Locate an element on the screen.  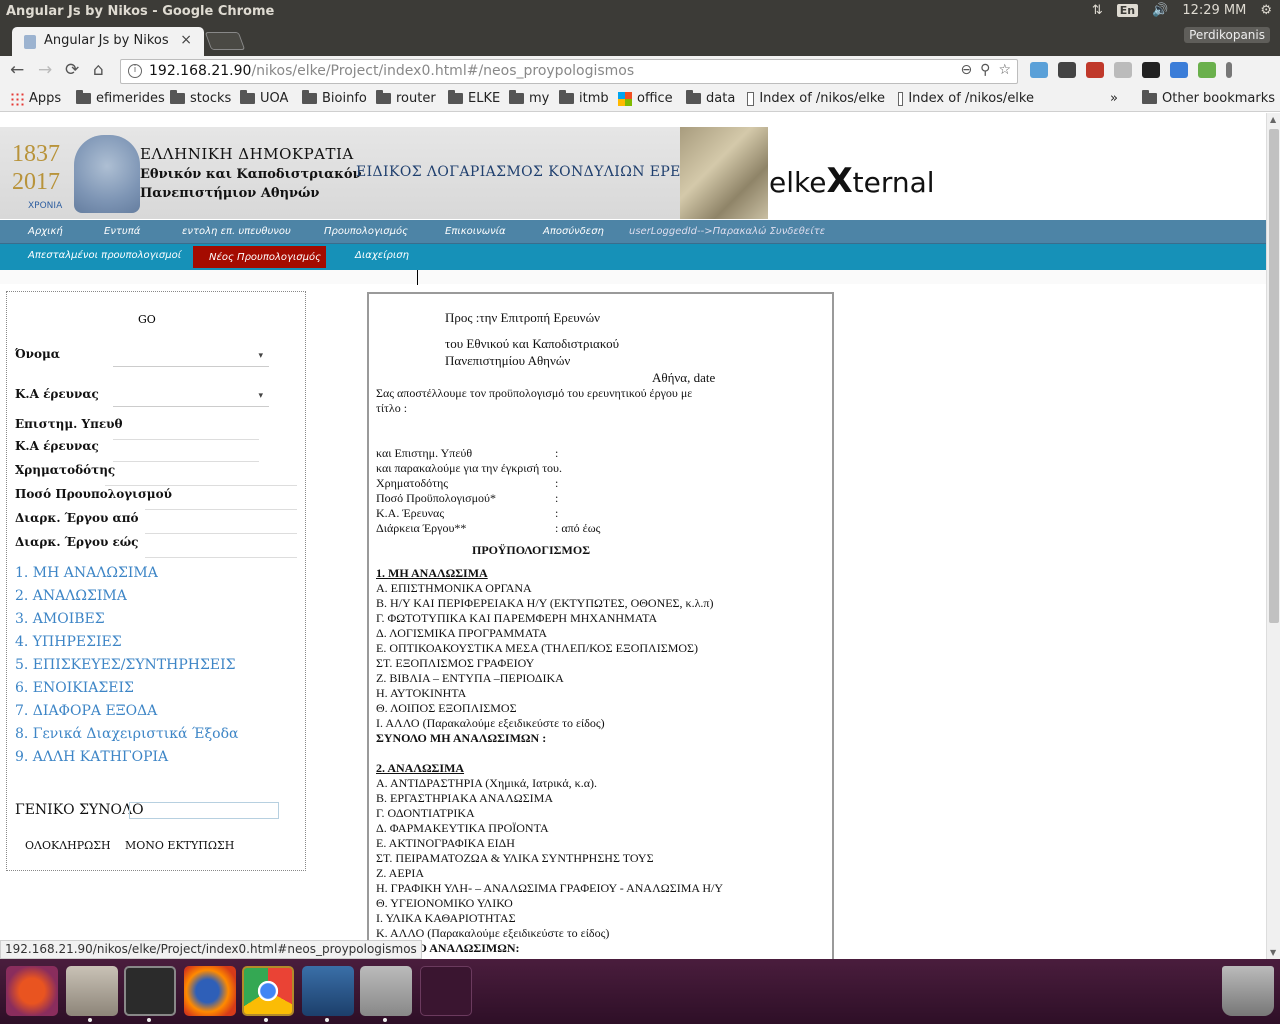
keyboard-layout-indicator: En is located at coordinates (1127, 10).